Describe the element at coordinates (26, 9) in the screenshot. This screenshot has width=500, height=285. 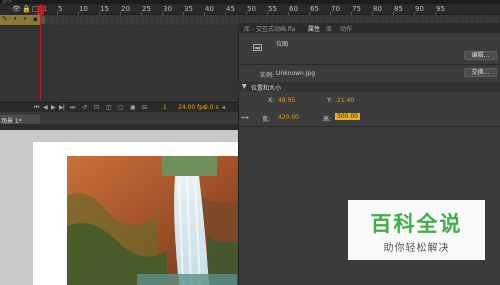
I see `lock-icon: 🔒` at that location.